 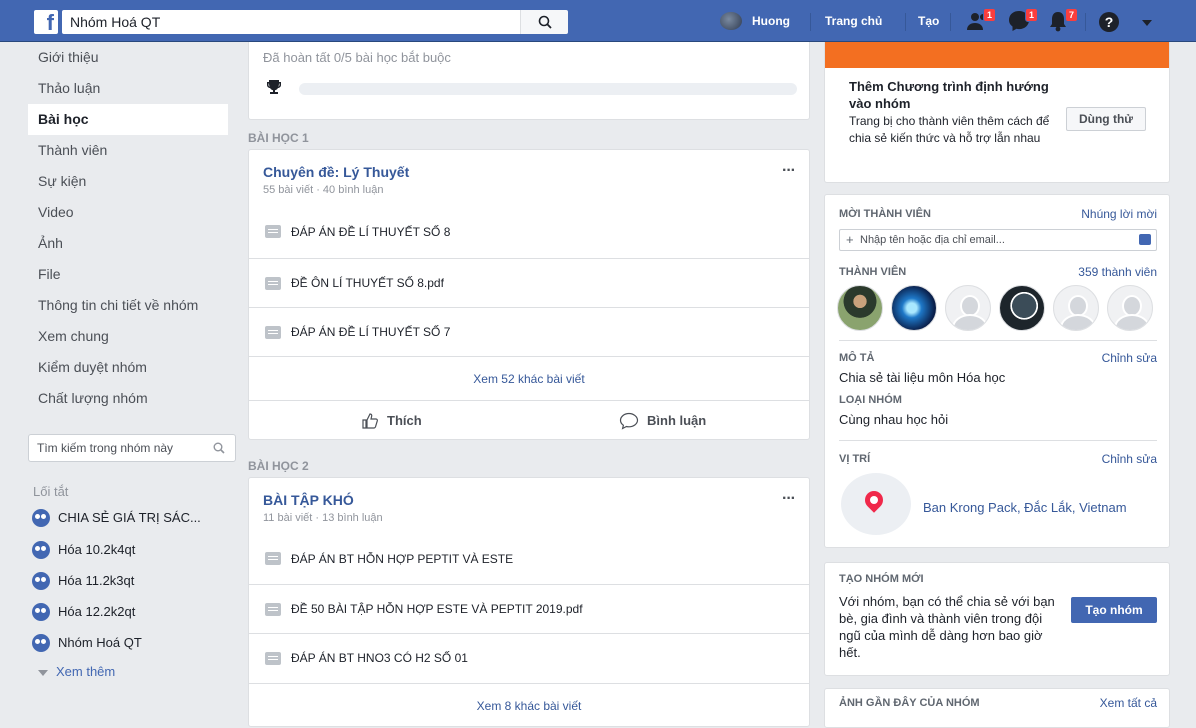 I want to click on lesson-post-row: ĐỀ ÔN LÍ THUYẾT SỐ 8.pdf, so click(x=529, y=282).